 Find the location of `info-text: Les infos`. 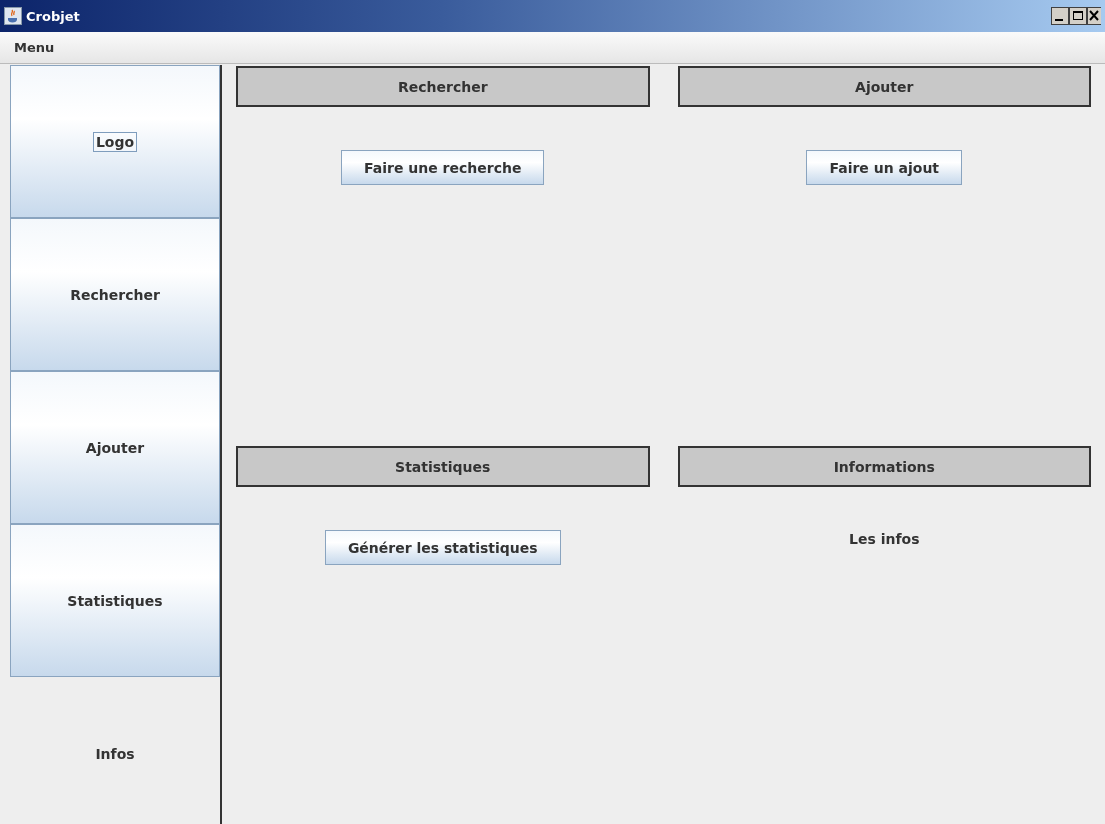

info-text: Les infos is located at coordinates (884, 539).